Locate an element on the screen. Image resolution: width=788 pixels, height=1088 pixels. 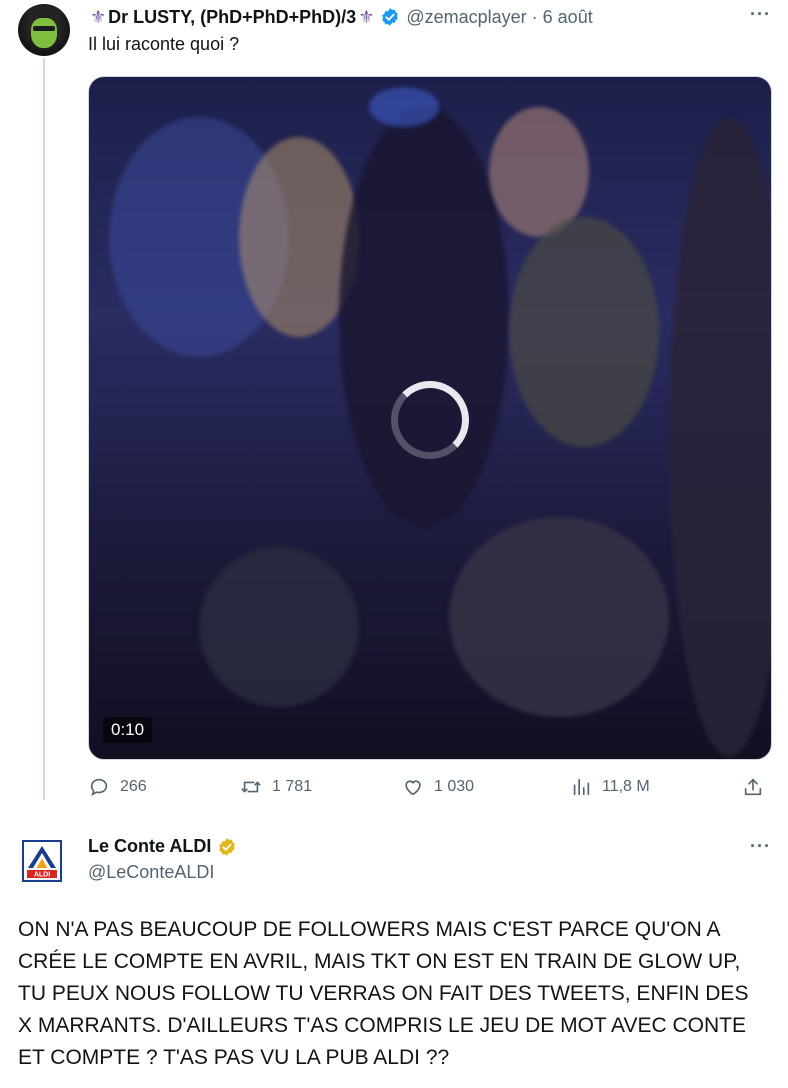
thread-connector-line is located at coordinates (44, 429).